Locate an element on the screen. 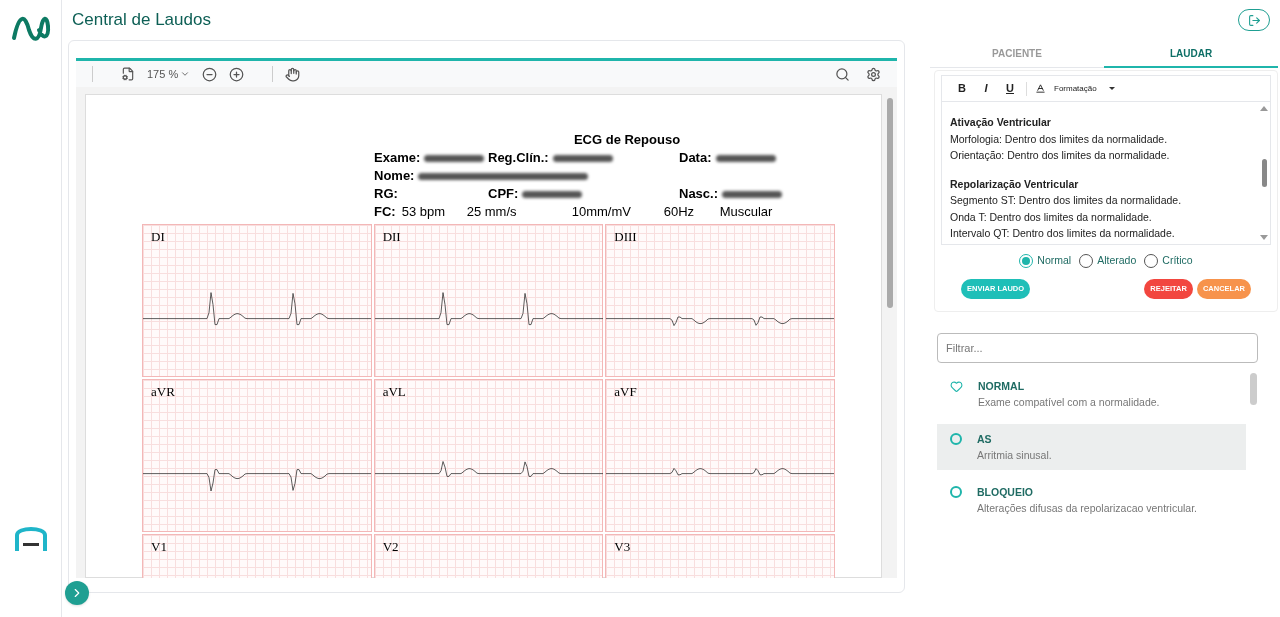  lead-label: aVF is located at coordinates (625, 392).